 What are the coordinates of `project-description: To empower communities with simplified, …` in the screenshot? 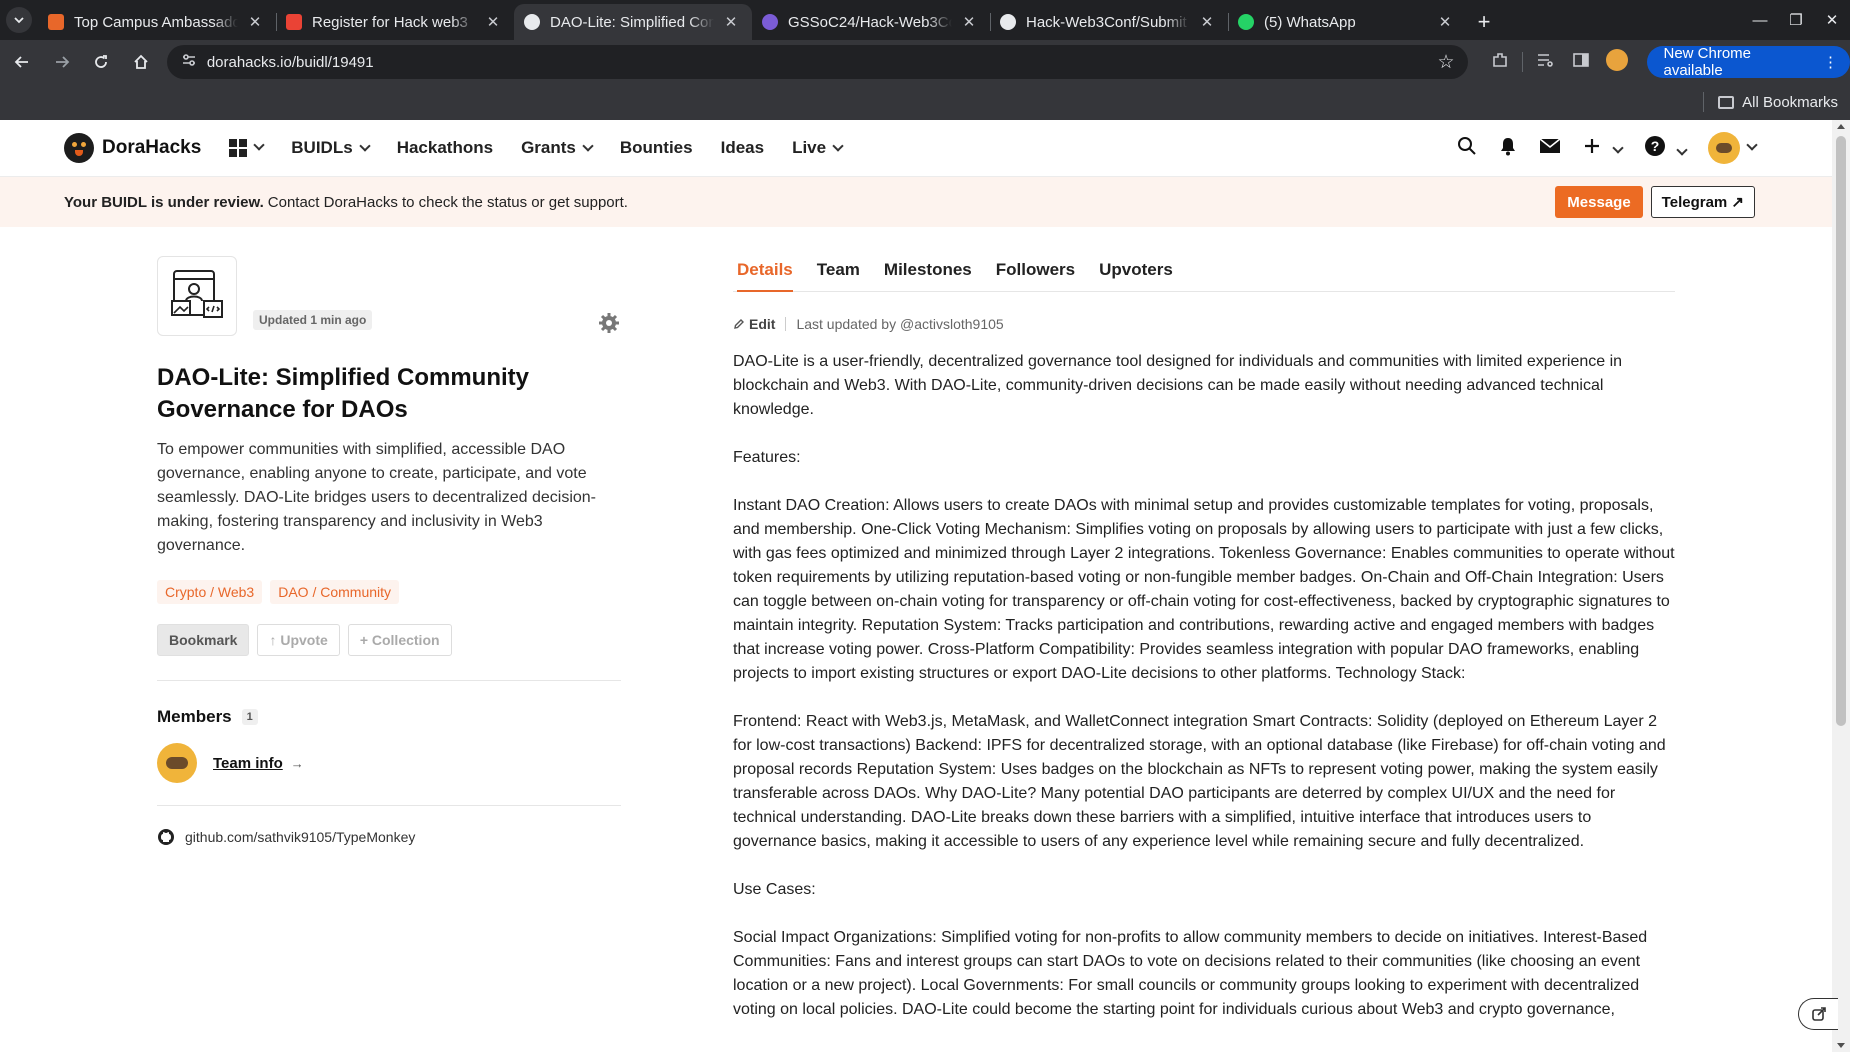 It's located at (377, 497).